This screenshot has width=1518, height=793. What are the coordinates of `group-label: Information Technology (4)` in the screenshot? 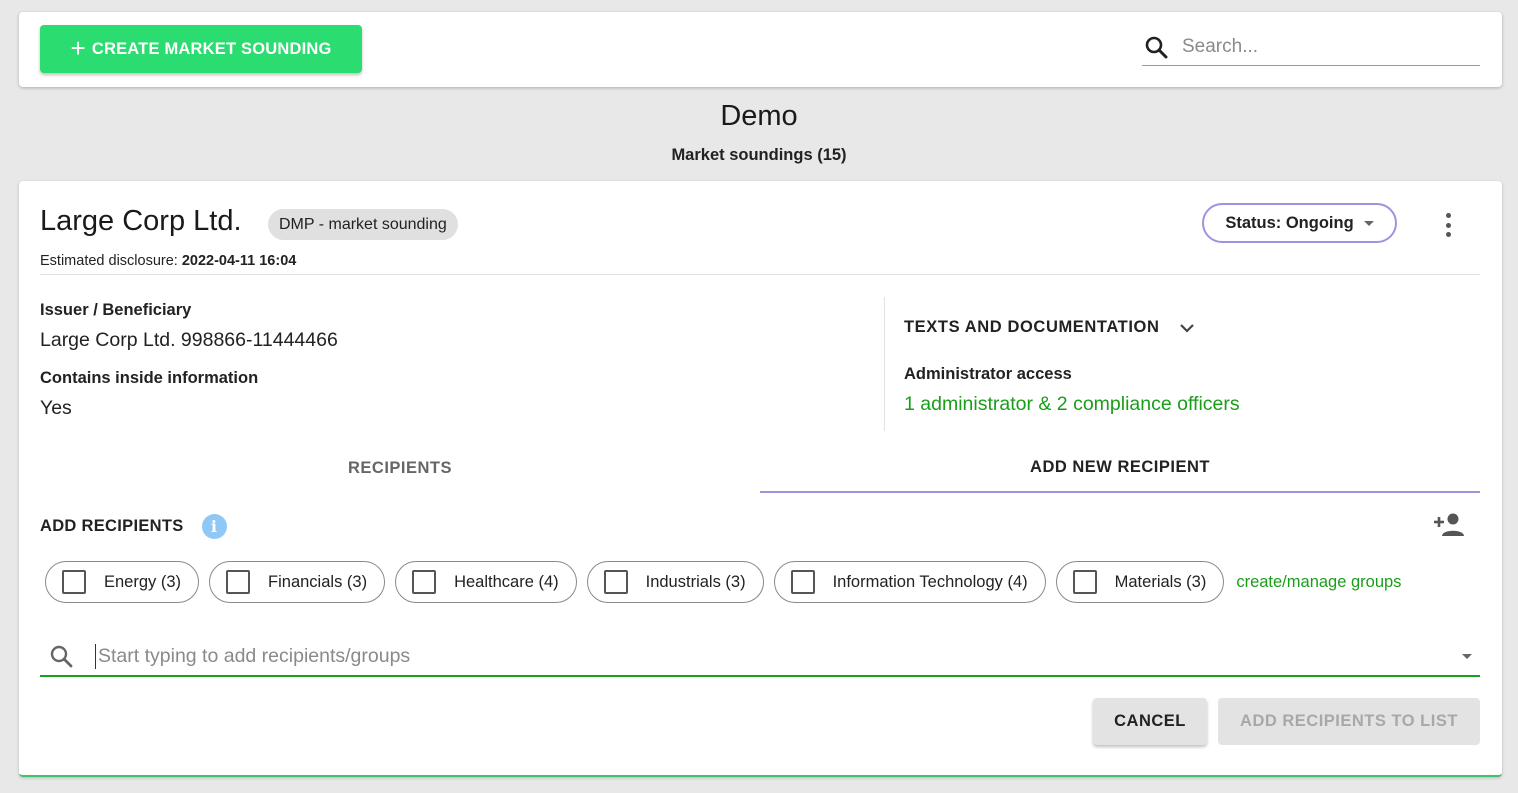 It's located at (930, 581).